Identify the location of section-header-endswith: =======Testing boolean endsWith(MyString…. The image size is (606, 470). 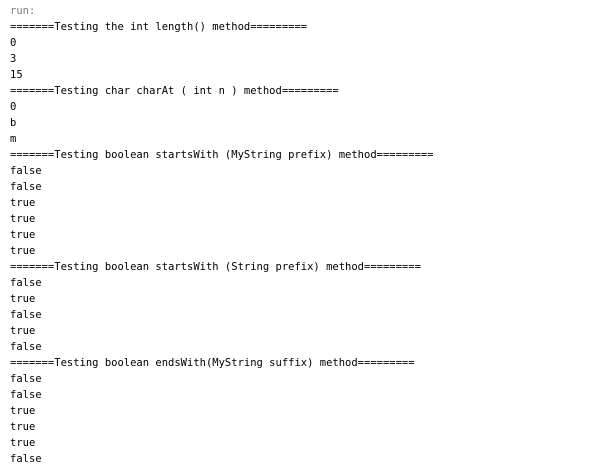
(212, 363).